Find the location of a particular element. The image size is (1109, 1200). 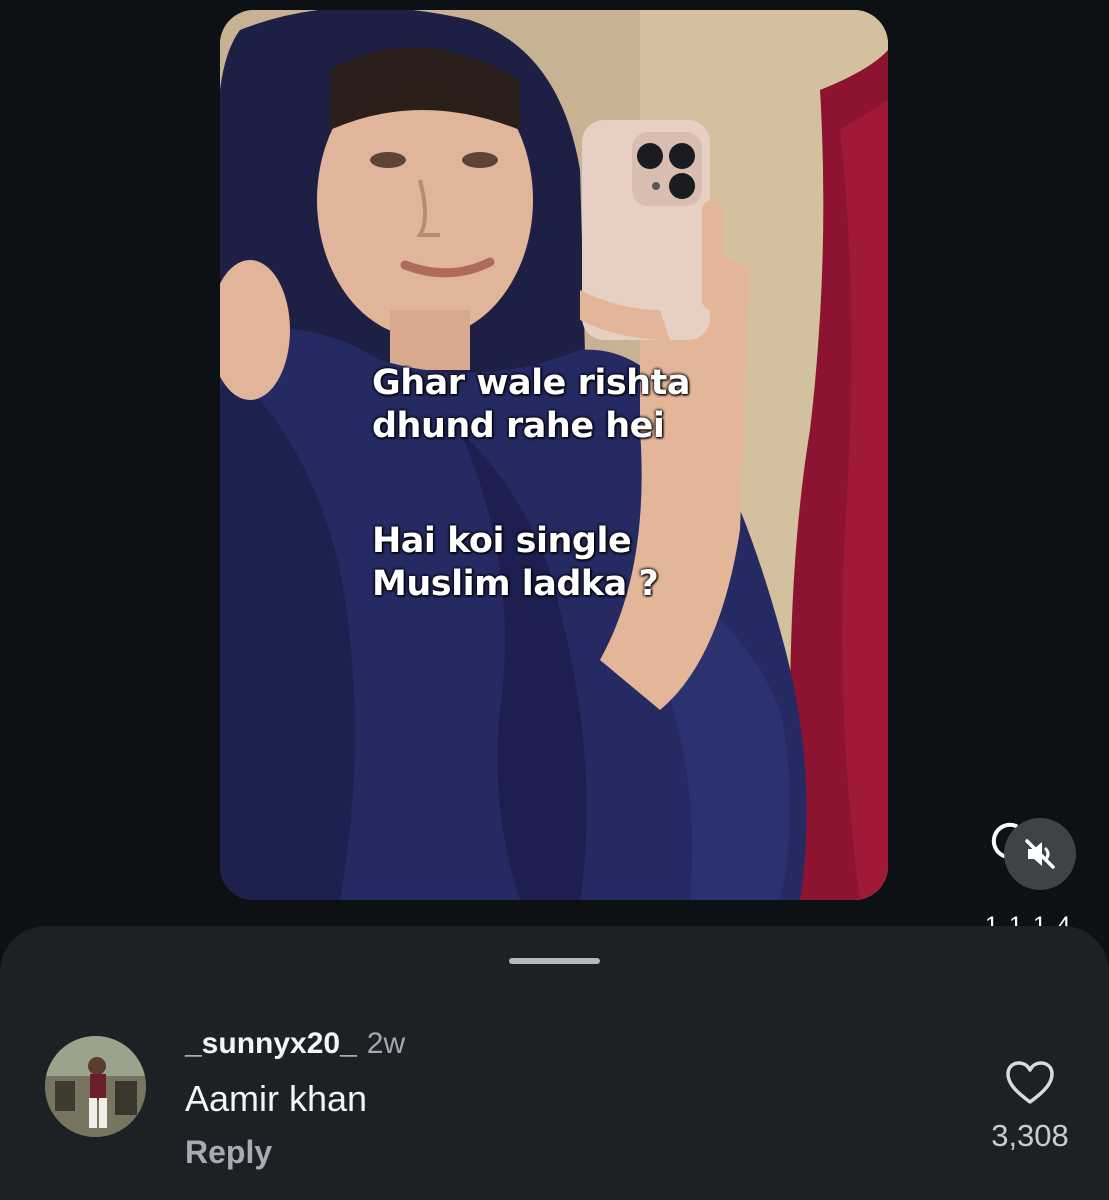

heart-outline-icon is located at coordinates (1030, 1082).